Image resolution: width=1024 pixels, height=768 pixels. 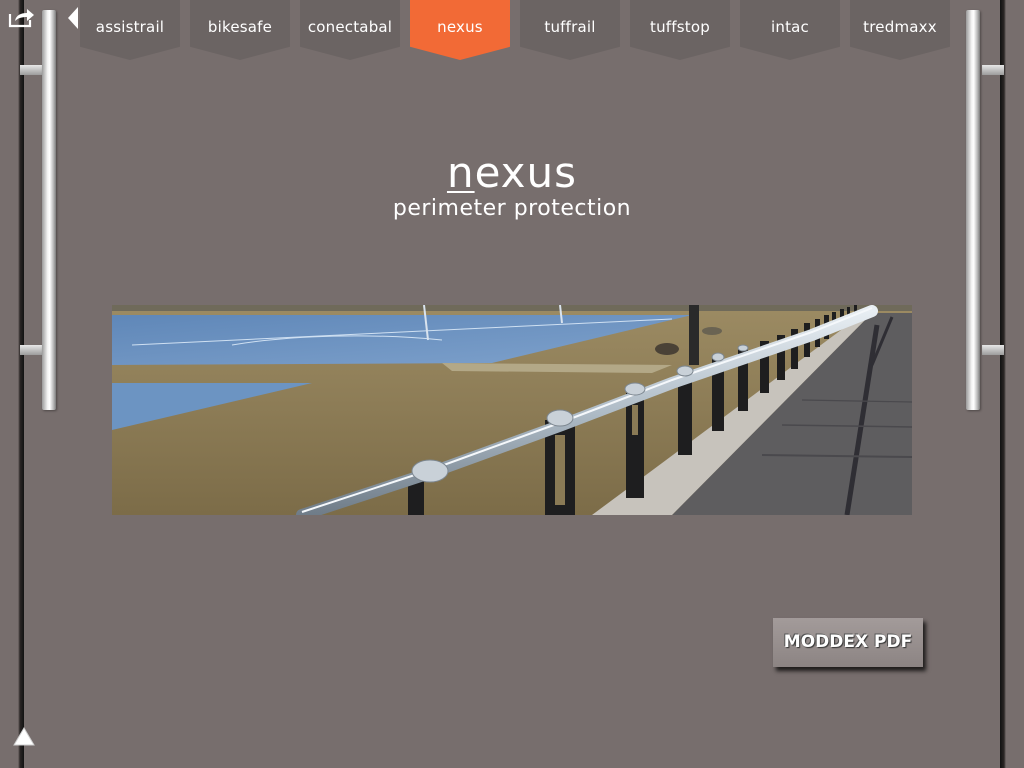 I want to click on tab-nexus: nexus, so click(x=460, y=30).